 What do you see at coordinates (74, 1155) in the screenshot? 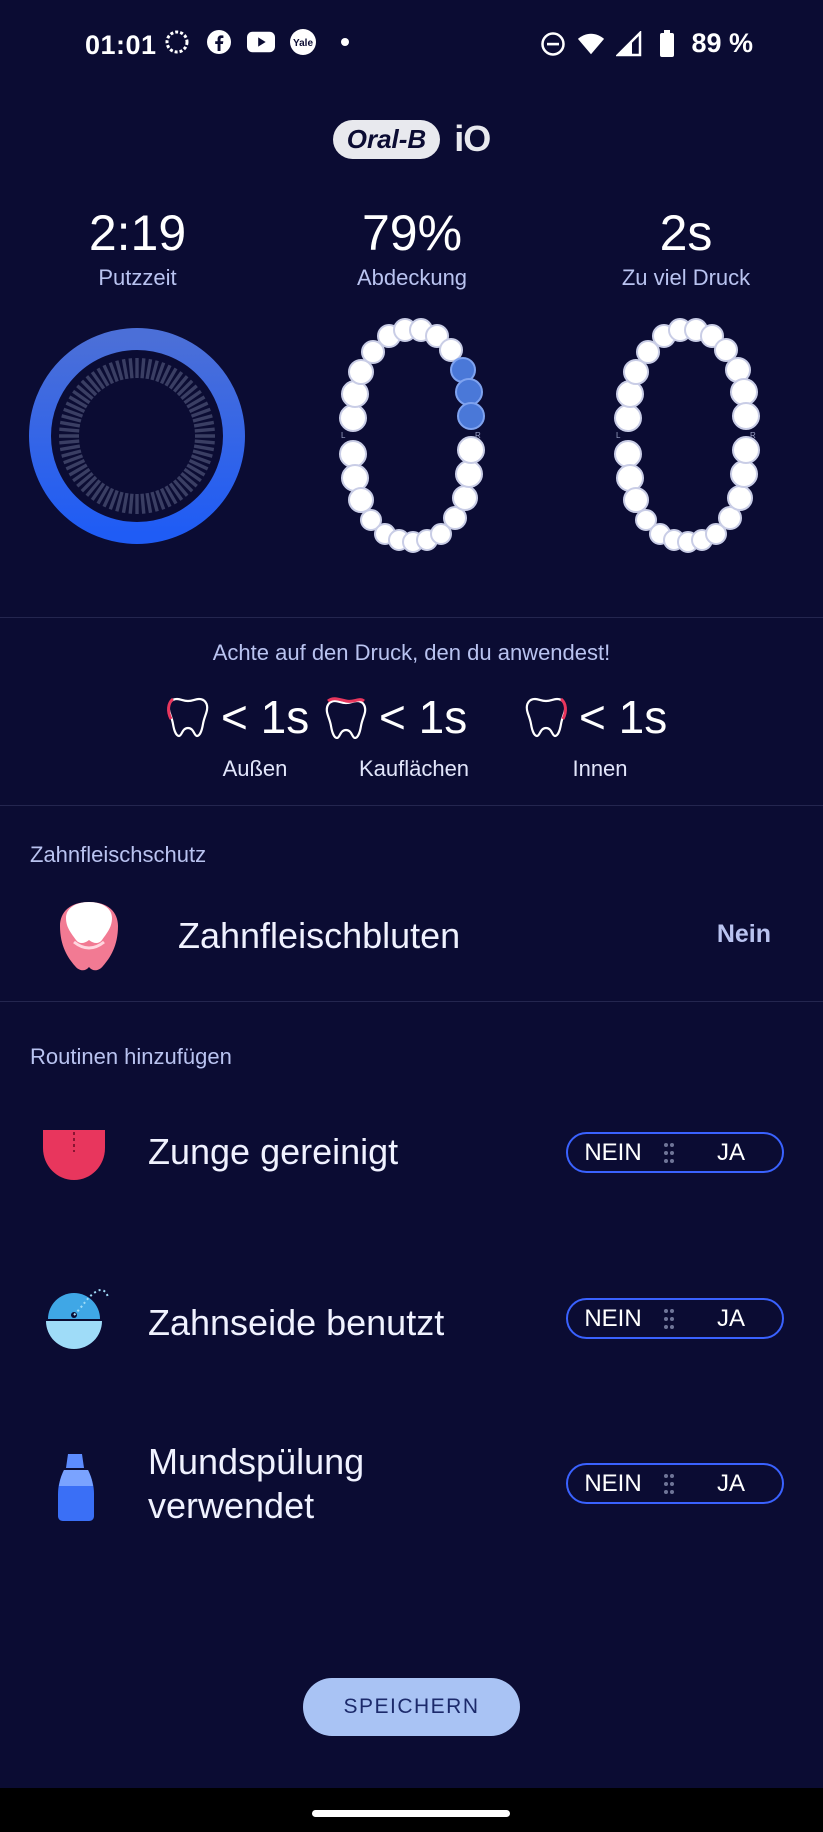
I see `tongue-icon` at bounding box center [74, 1155].